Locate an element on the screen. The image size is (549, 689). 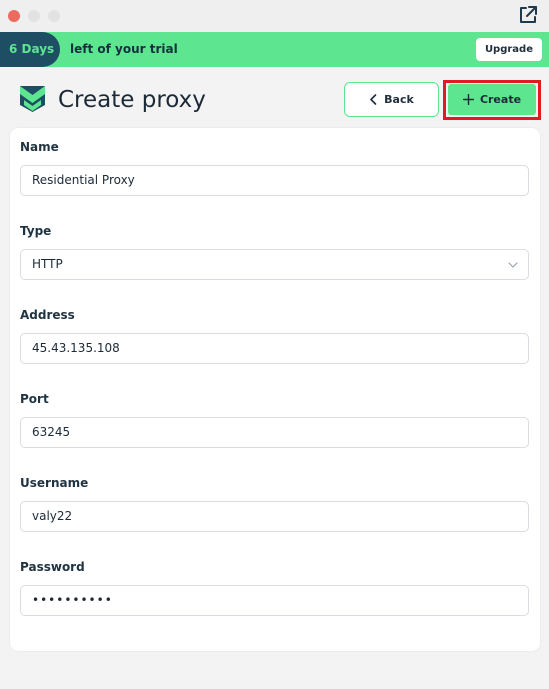
plus-icon is located at coordinates (468, 99).